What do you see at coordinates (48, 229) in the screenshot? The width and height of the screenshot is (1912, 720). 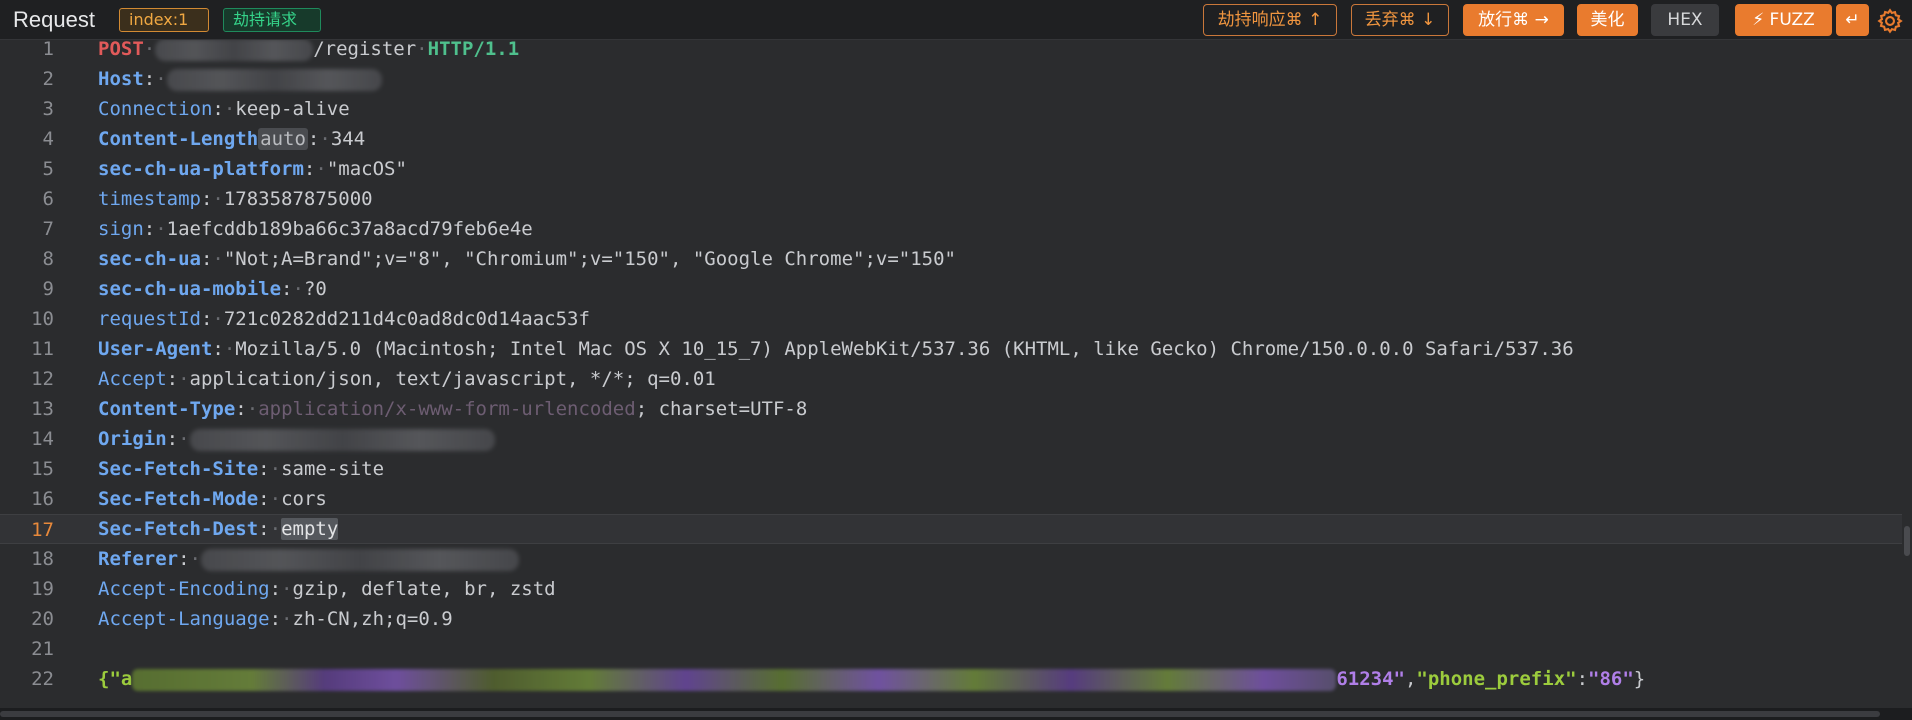 I see `line-number: 7` at bounding box center [48, 229].